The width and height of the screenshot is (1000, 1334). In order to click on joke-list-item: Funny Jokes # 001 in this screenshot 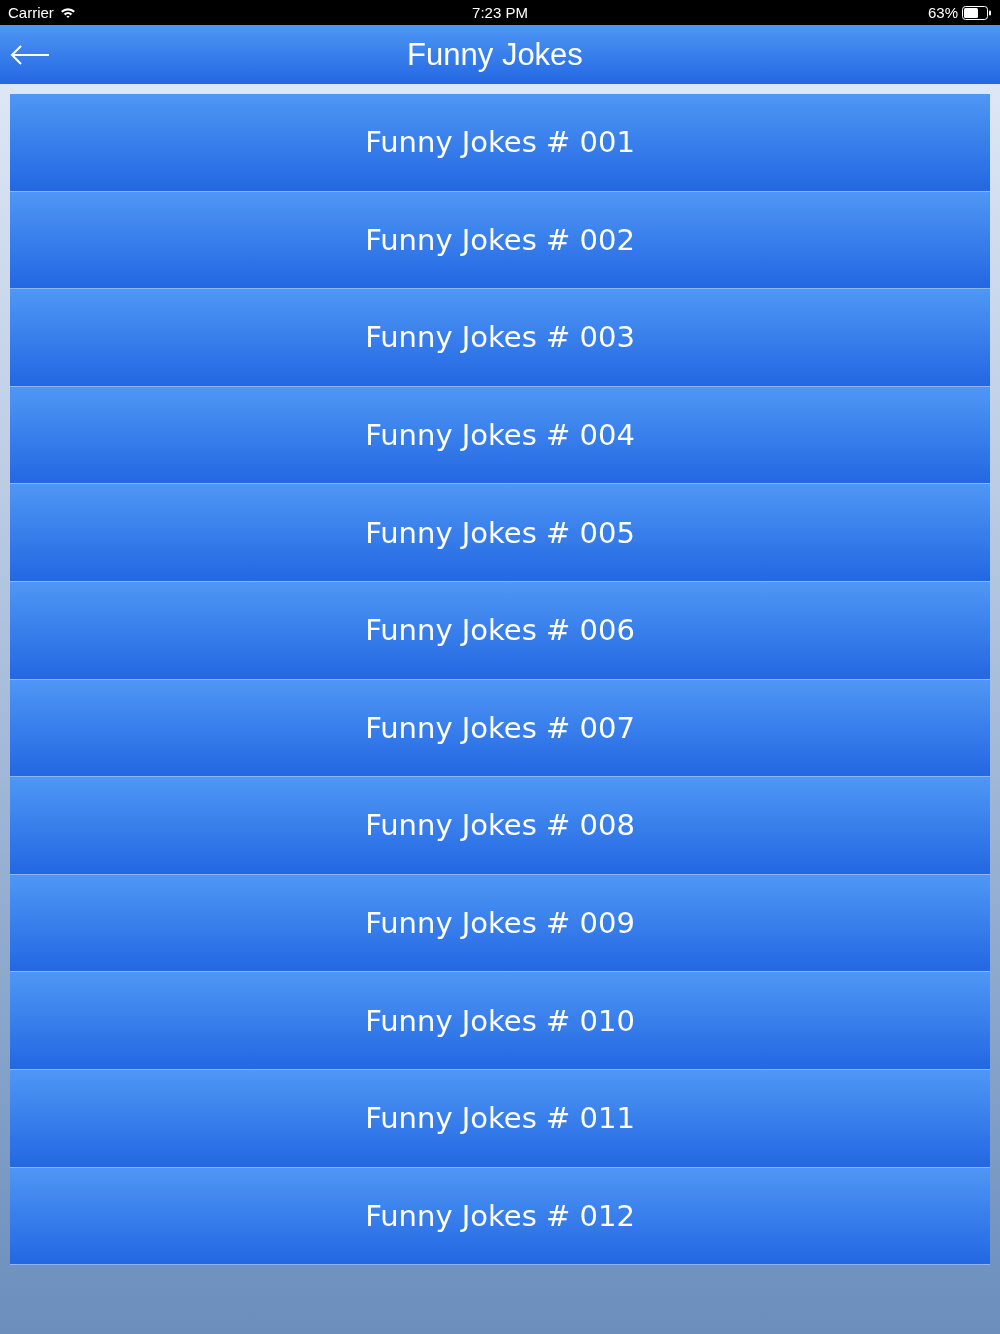, I will do `click(500, 143)`.